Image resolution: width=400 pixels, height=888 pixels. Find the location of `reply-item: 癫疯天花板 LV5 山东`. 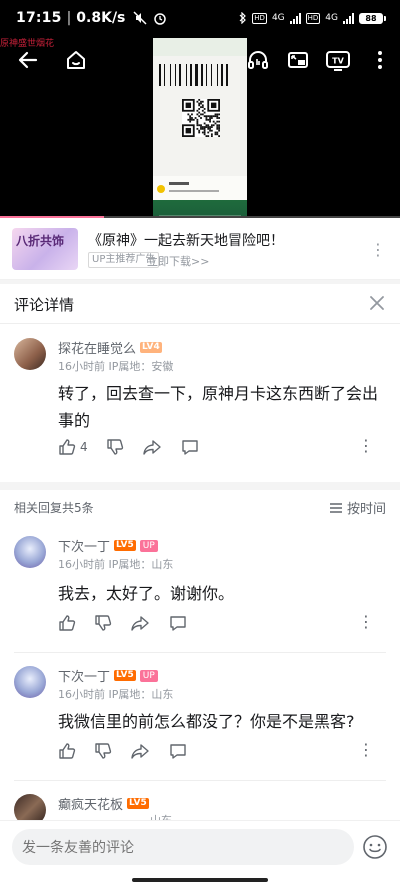

reply-item: 癫疯天花板 LV5 山东 is located at coordinates (200, 802).